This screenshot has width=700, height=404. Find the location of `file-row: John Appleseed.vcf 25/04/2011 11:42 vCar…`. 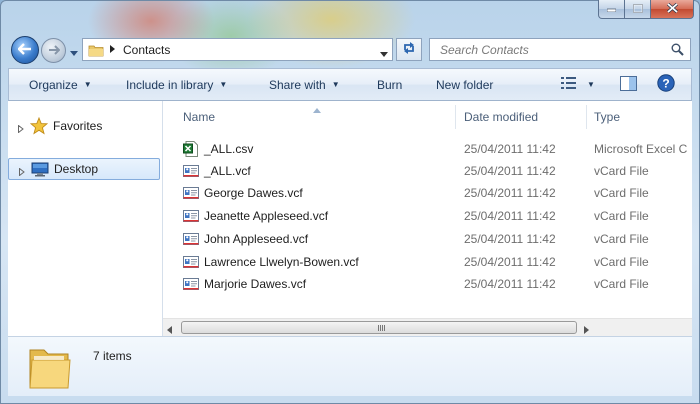

file-row: John Appleseed.vcf 25/04/2011 11:42 vCar… is located at coordinates (434, 239).